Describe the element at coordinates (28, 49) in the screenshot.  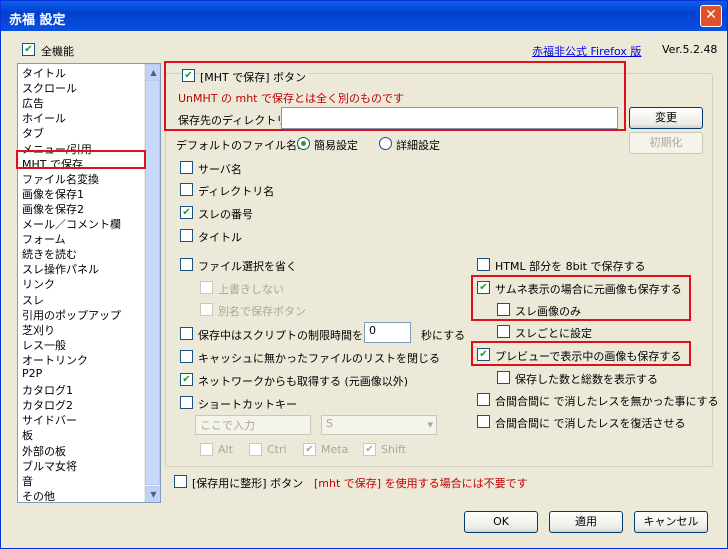
I see `all-features-checkbox: ✔` at that location.